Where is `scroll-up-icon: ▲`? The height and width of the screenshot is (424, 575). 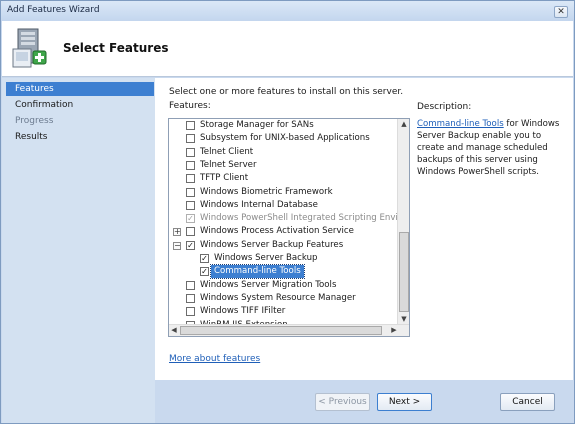 scroll-up-icon: ▲ is located at coordinates (404, 124).